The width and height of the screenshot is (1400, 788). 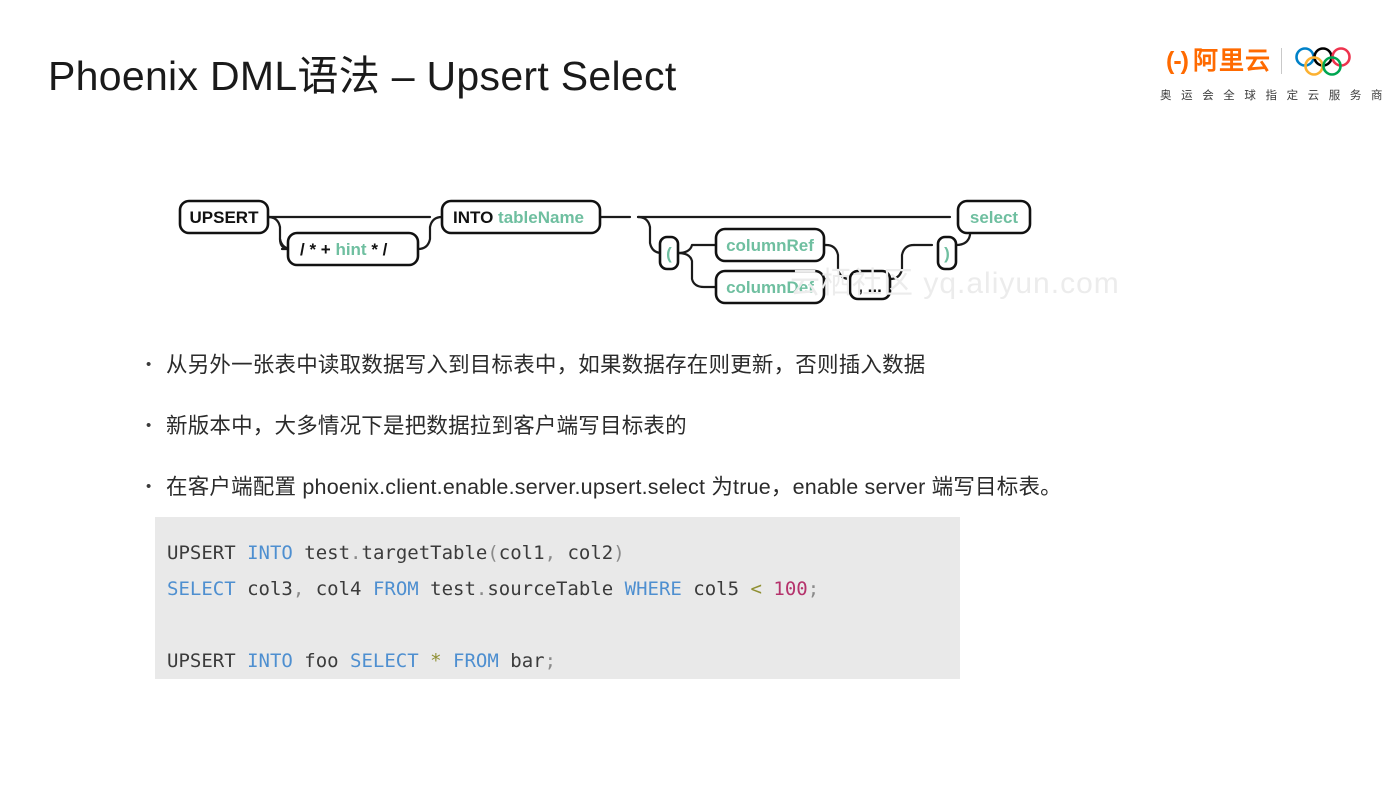 I want to click on railroad-node-upsert: UPSERT, so click(x=224, y=217).